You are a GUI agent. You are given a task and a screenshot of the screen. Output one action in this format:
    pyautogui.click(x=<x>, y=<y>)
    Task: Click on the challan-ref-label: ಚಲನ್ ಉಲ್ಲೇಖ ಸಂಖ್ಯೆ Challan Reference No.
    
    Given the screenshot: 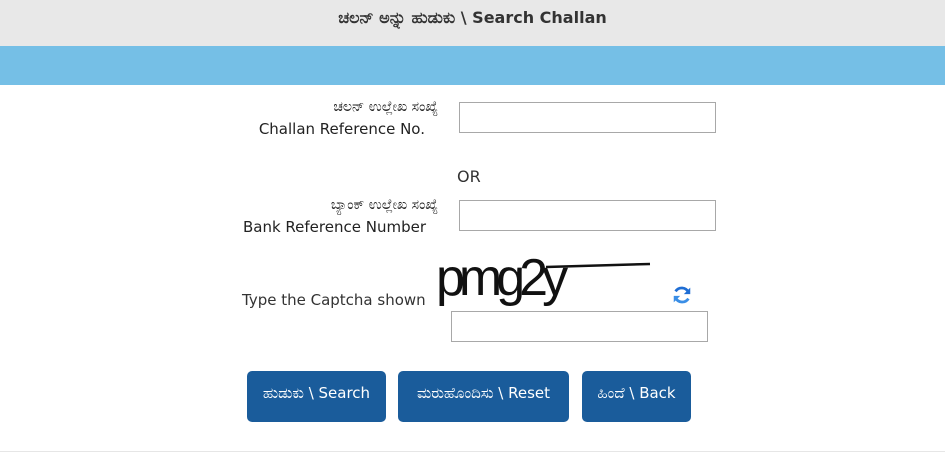 What is the action you would take?
    pyautogui.click(x=339, y=118)
    